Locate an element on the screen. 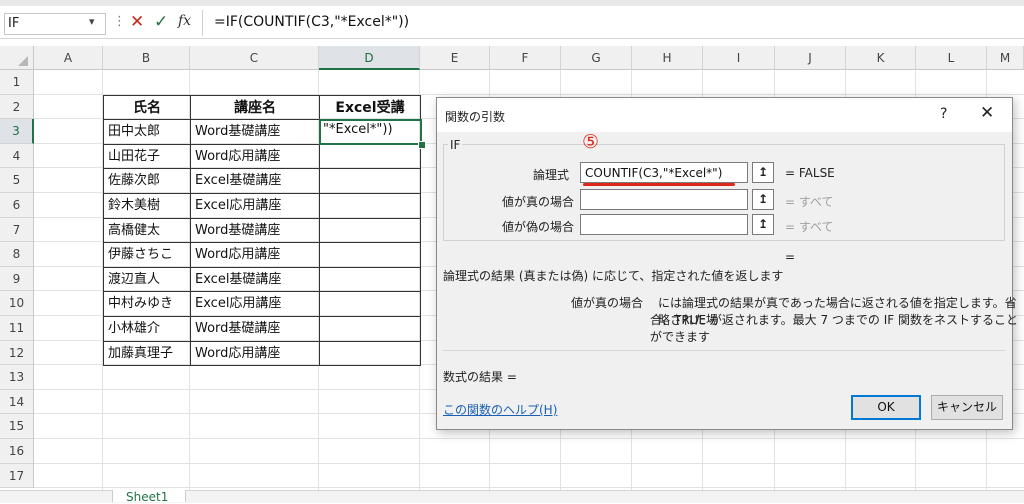 This screenshot has height=504, width=1024. row-header-2: 2 is located at coordinates (17, 107).